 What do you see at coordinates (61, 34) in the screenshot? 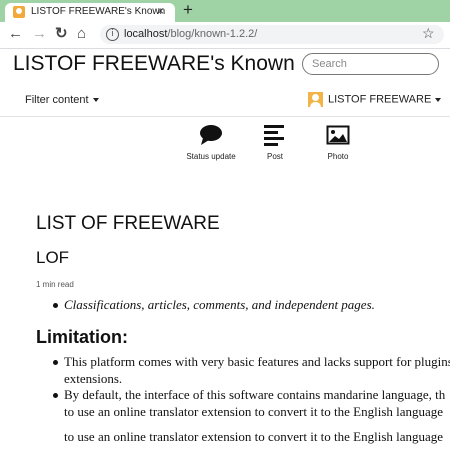
I see `reload-icon: ↻` at bounding box center [61, 34].